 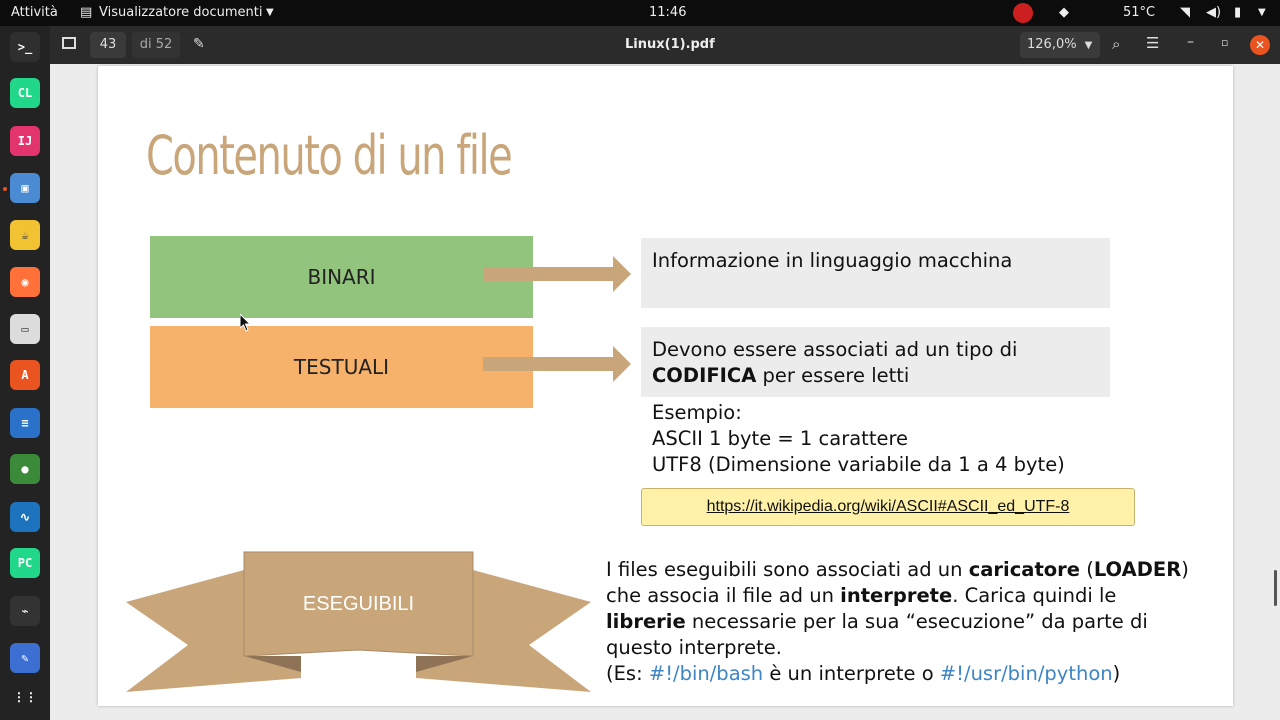 I want to click on firefox-icon: ◉, so click(x=25, y=282).